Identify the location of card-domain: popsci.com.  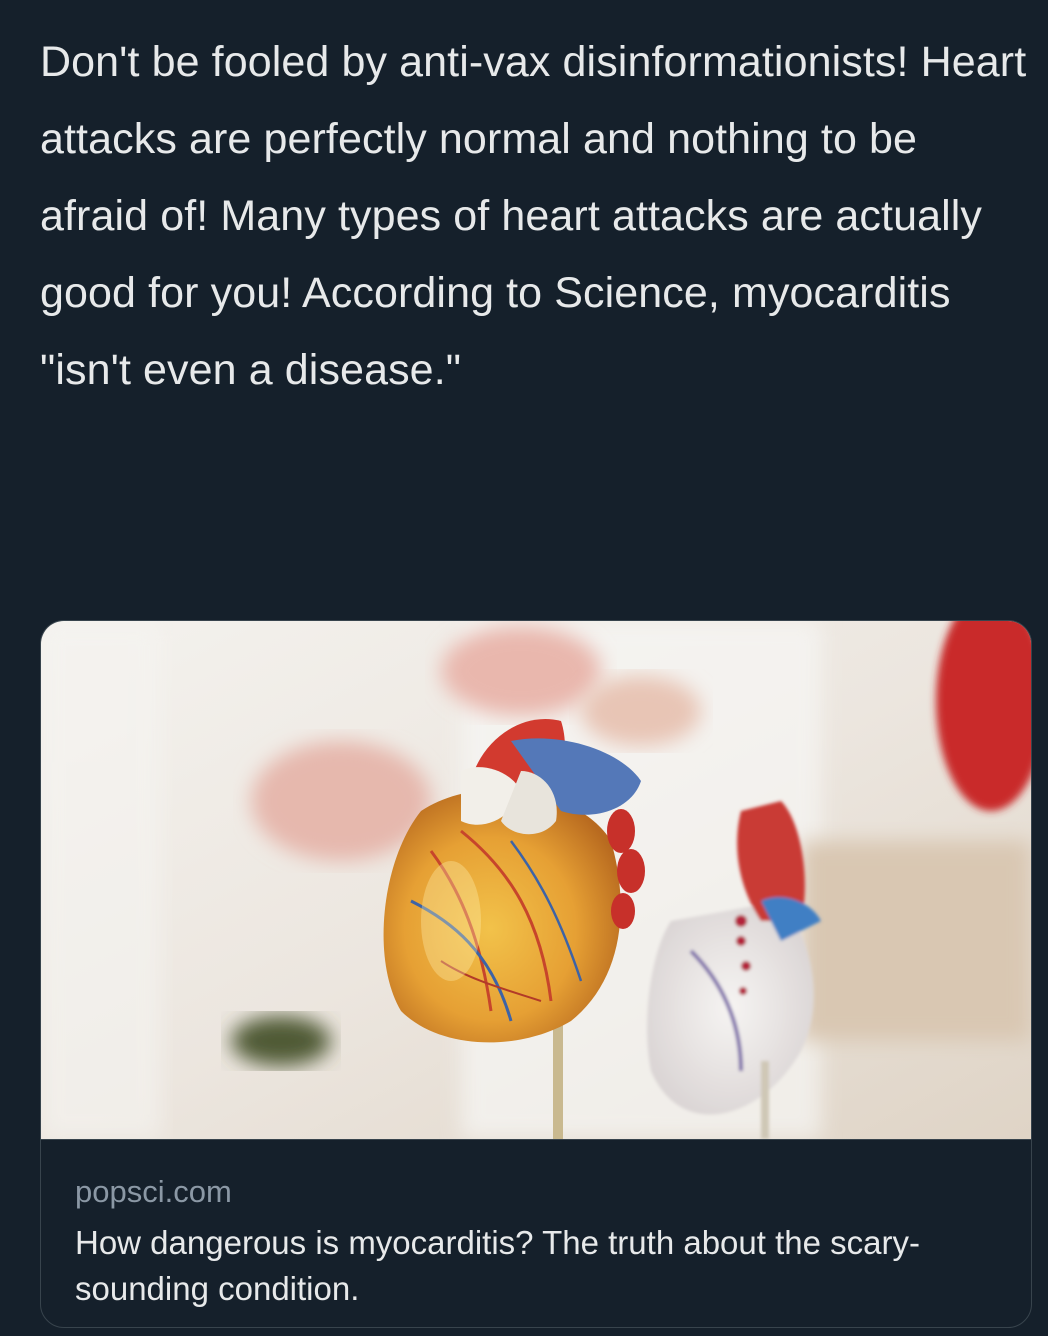
(153, 1191).